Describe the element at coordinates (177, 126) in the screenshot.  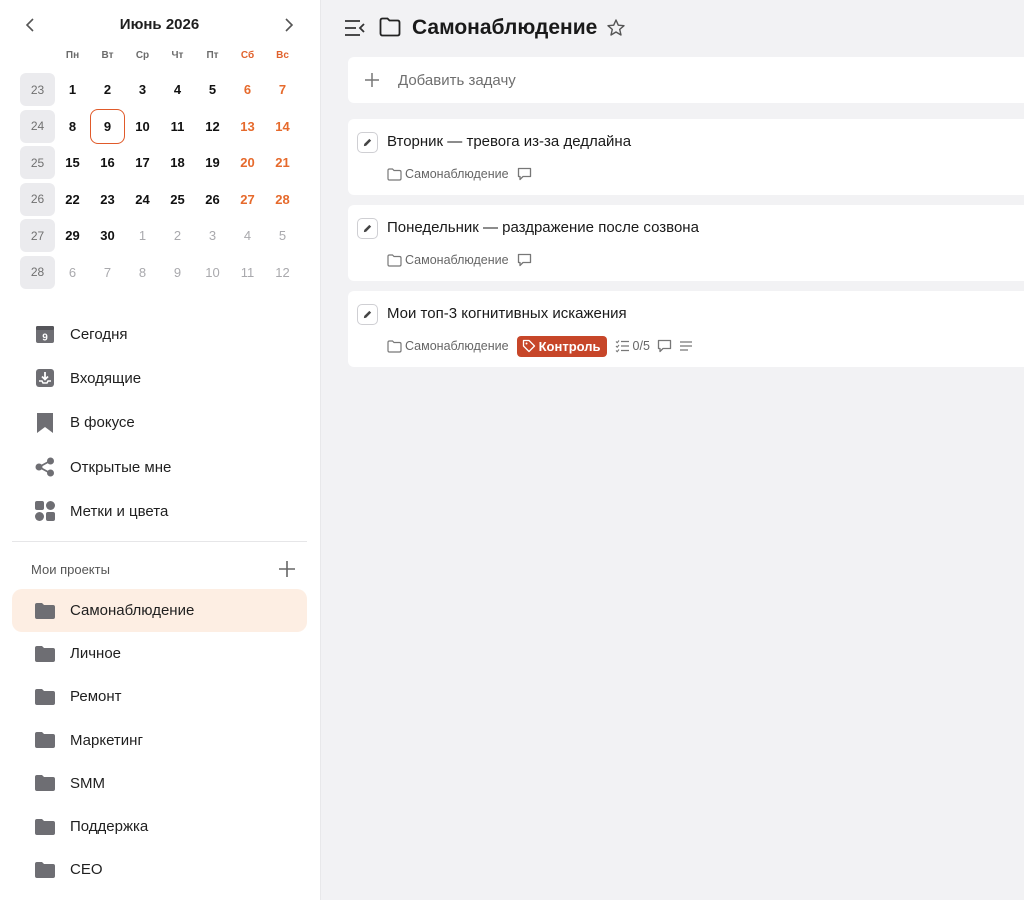
I see `calendar-day: 11` at that location.